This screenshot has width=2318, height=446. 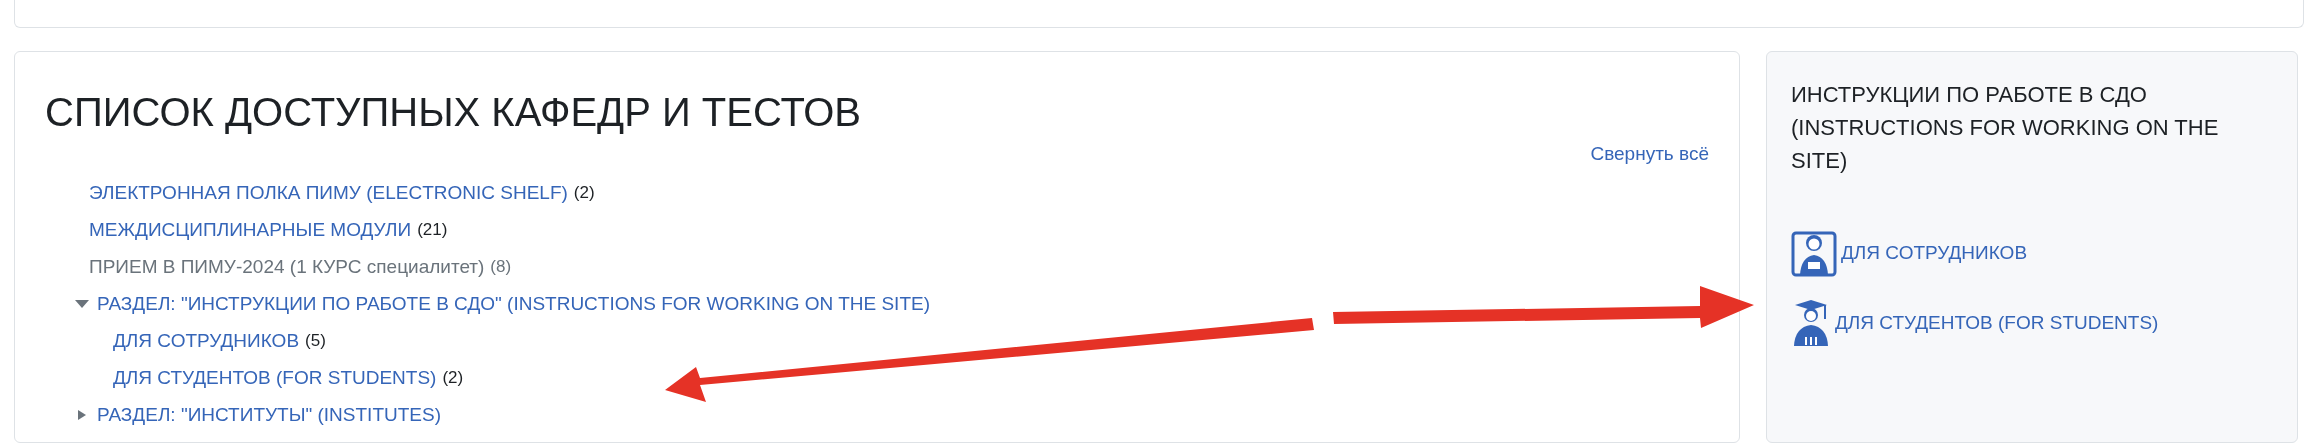 What do you see at coordinates (82, 304) in the screenshot?
I see `expanded-icon` at bounding box center [82, 304].